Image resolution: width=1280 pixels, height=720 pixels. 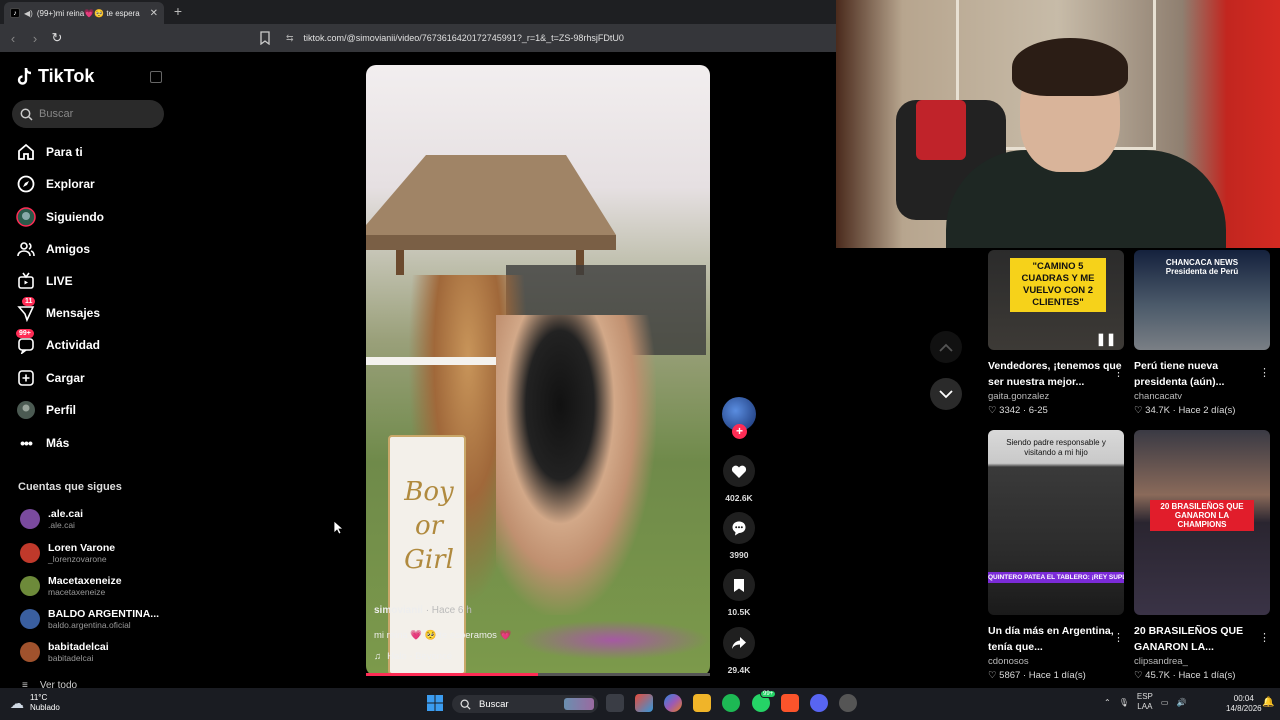 What do you see at coordinates (95, 586) in the screenshot?
I see `followed-account: Macetaxeneize macetaxeneize` at bounding box center [95, 586].